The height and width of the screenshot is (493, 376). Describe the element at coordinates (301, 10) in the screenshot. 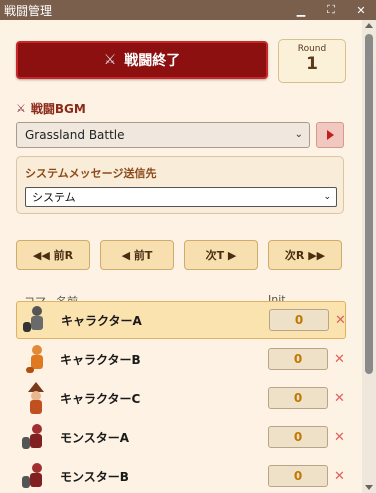

I see `minimize-icon: ▁` at that location.